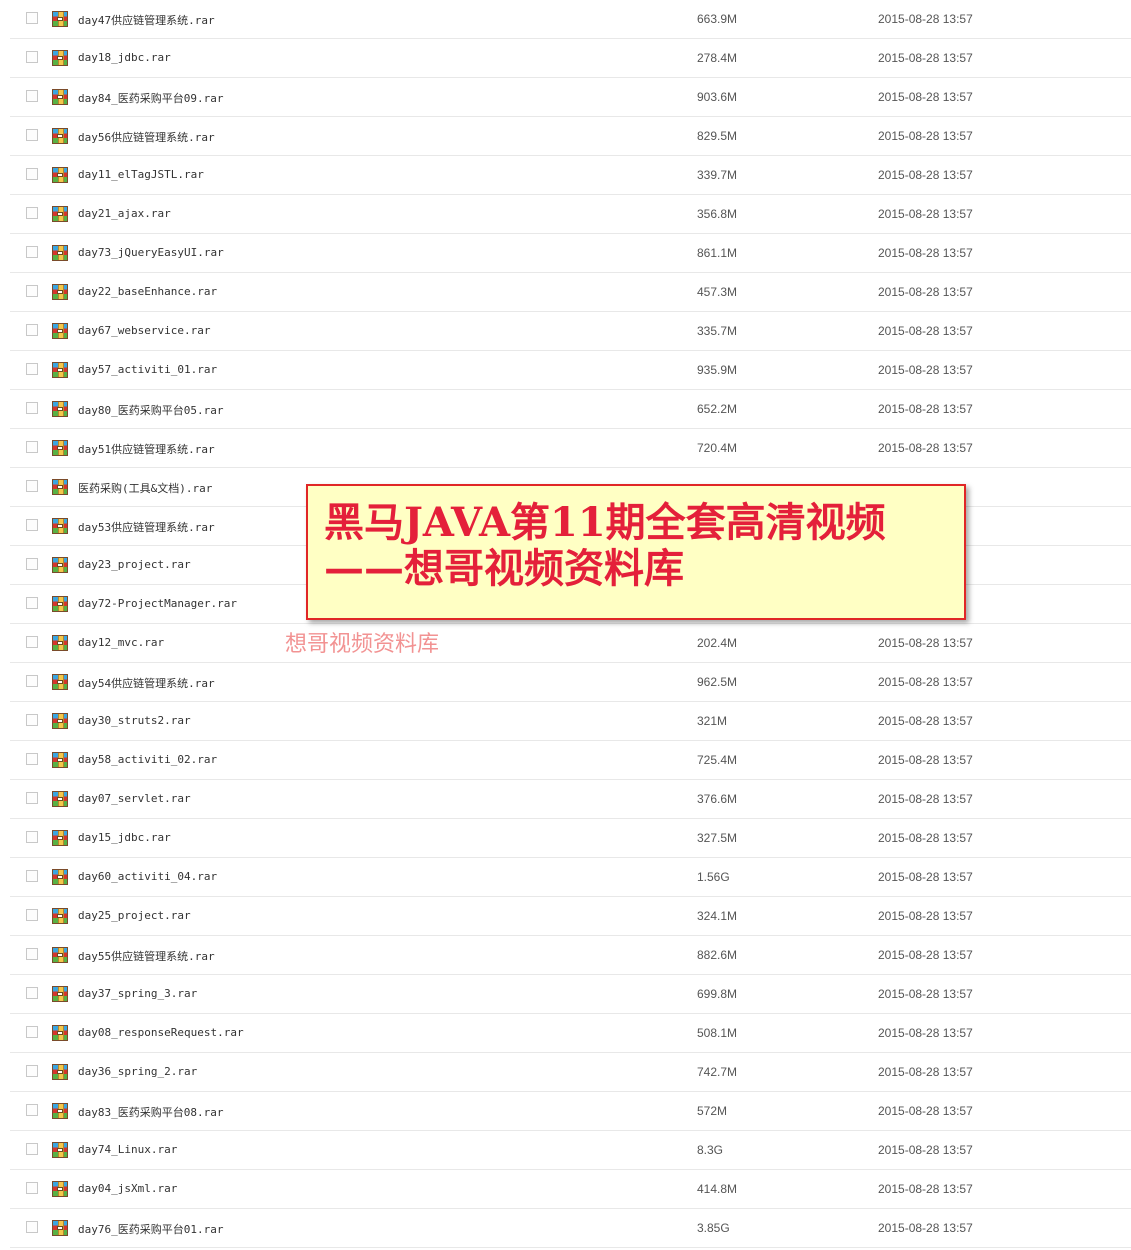 Image resolution: width=1131 pixels, height=1250 pixels. Describe the element at coordinates (570, 136) in the screenshot. I see `file-row: day56供应链管理系统.rar 829.5M 2015-08-28 13:57` at that location.